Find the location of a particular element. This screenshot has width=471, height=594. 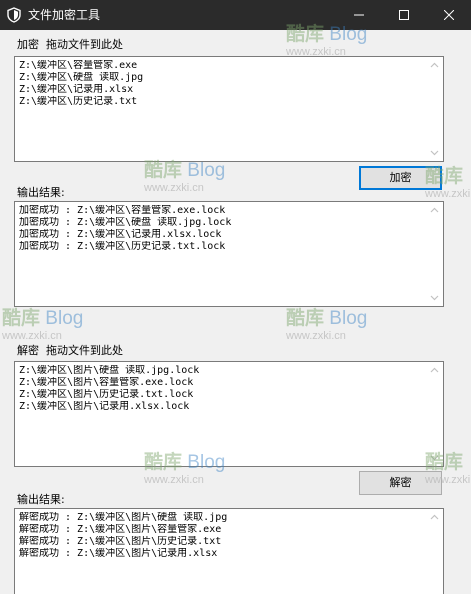

decrypt-button: 解密 is located at coordinates (400, 483).